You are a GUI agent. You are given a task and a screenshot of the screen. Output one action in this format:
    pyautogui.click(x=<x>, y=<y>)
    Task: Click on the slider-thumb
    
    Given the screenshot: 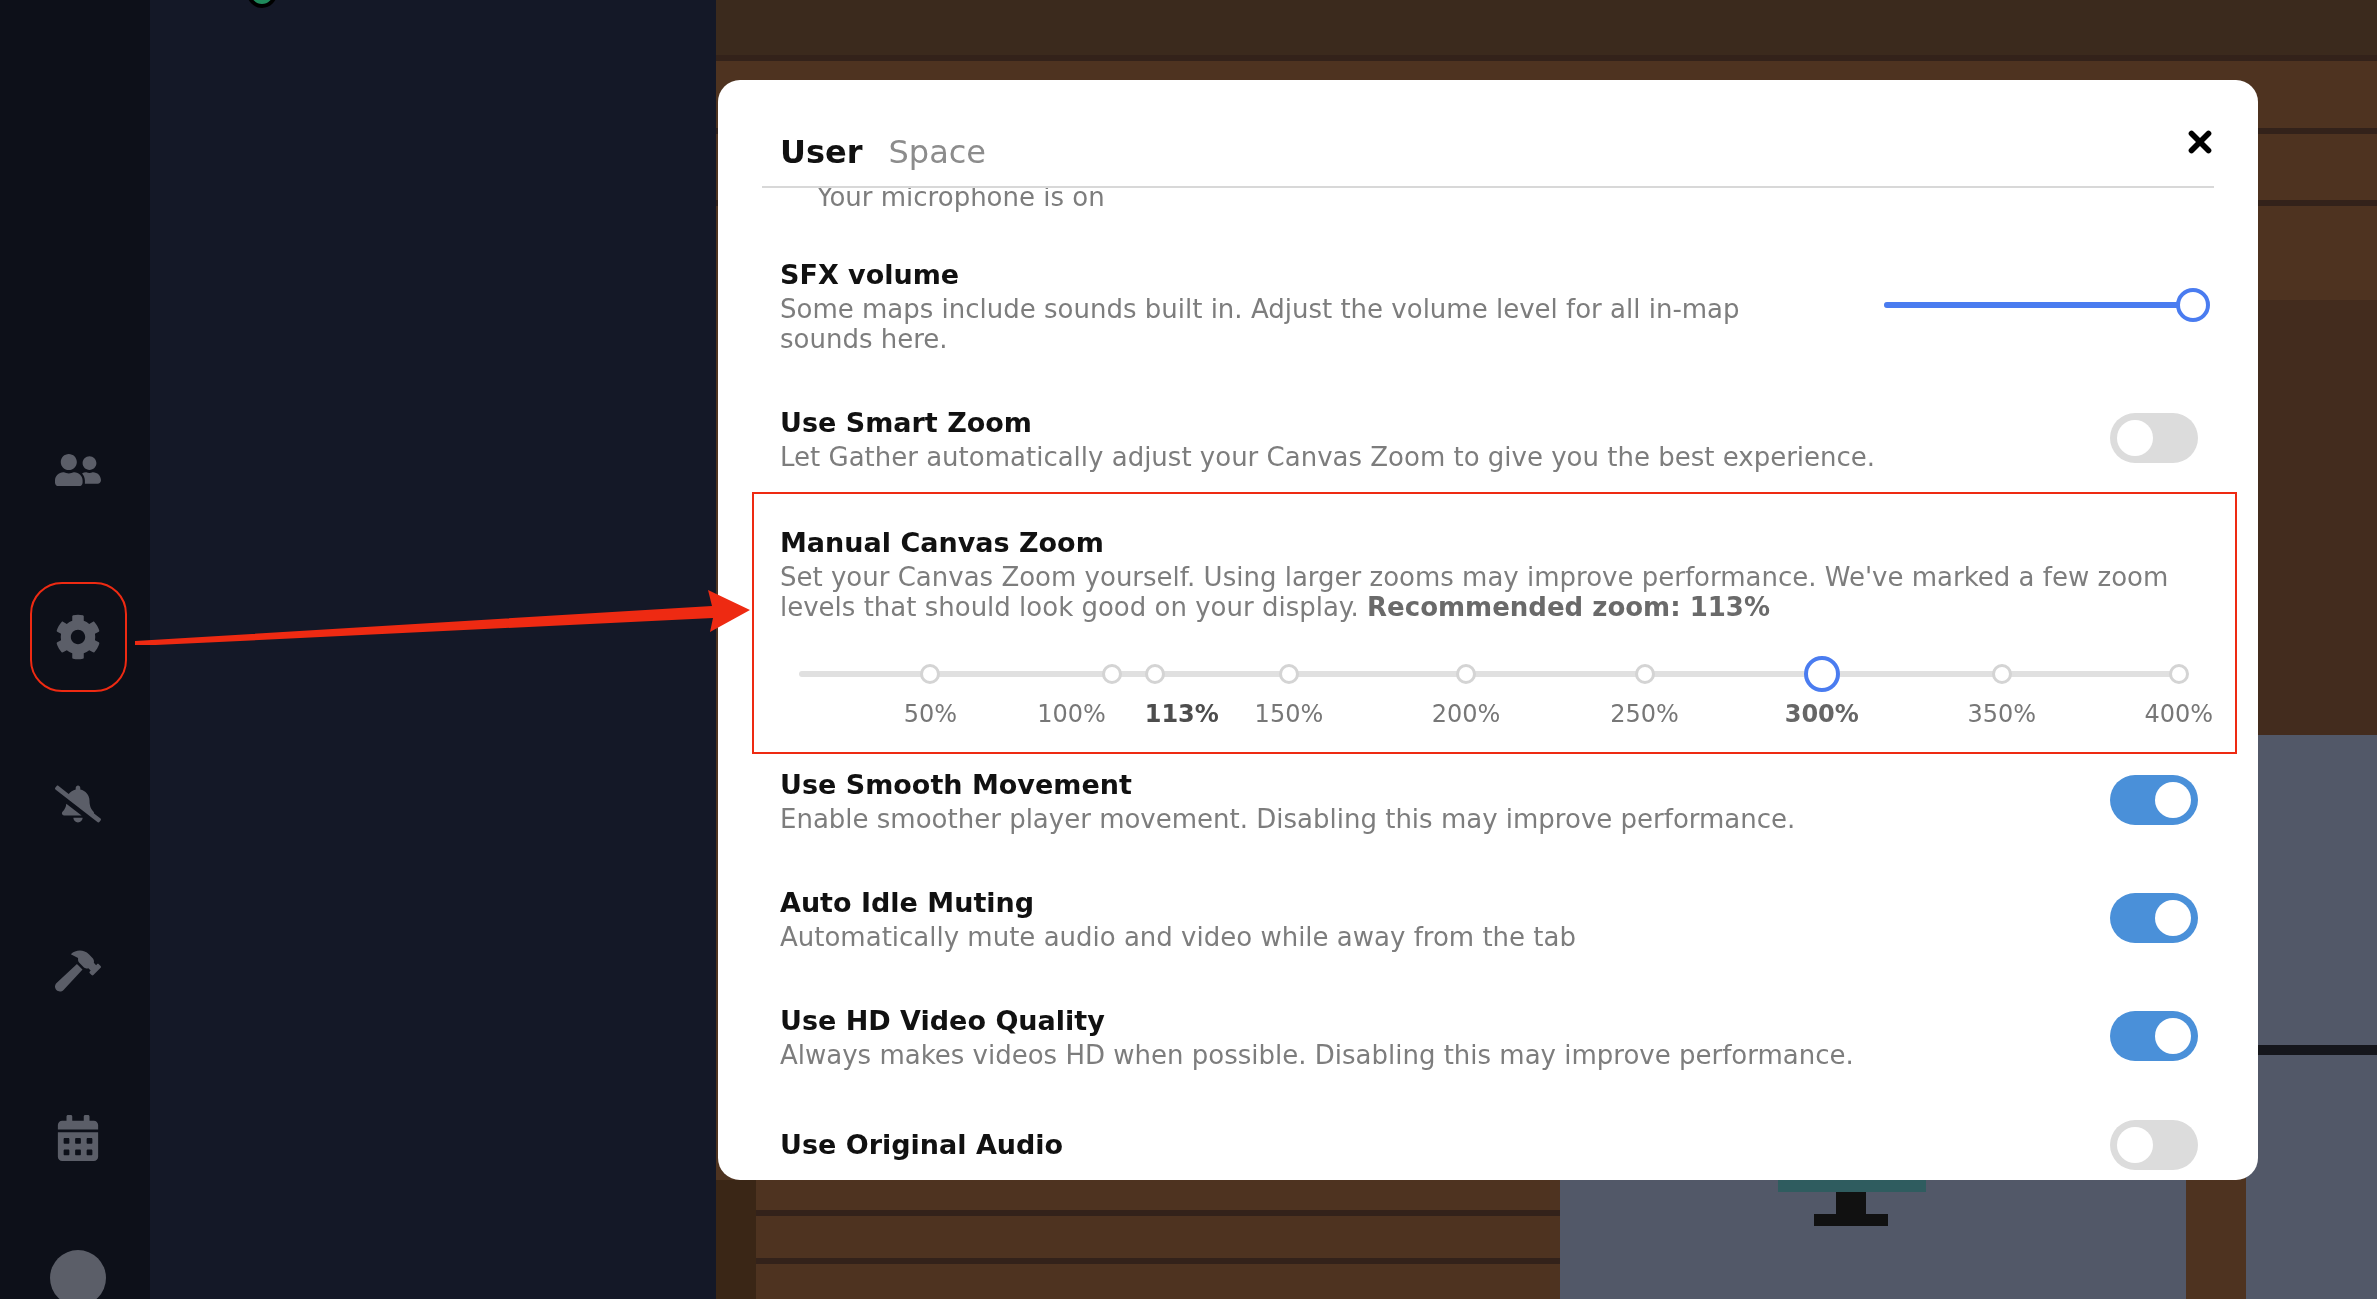 What is the action you would take?
    pyautogui.click(x=1821, y=674)
    